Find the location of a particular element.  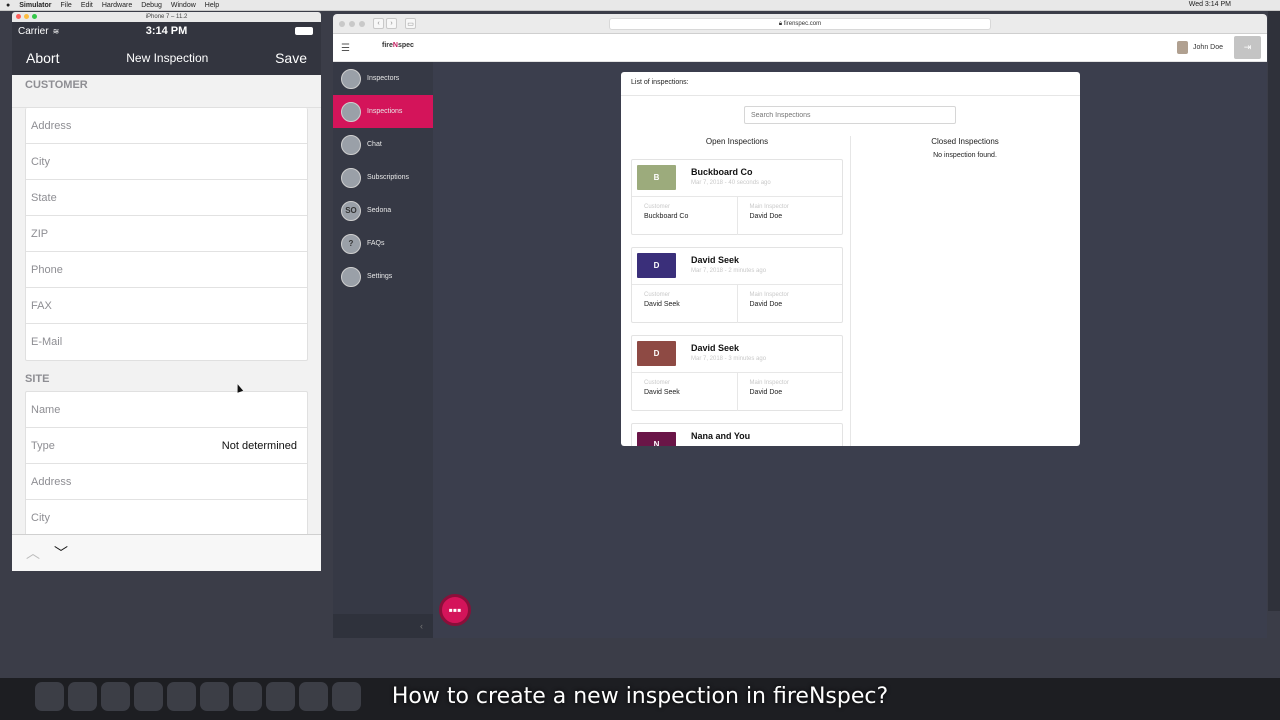

apple-icon: ● is located at coordinates (8, 5).